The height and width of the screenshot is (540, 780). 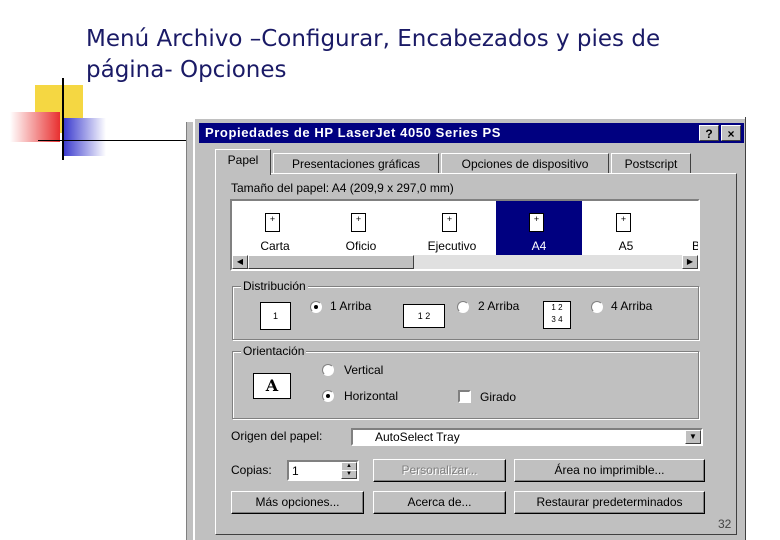 What do you see at coordinates (243, 162) in the screenshot?
I see `tab-papel: Papel` at bounding box center [243, 162].